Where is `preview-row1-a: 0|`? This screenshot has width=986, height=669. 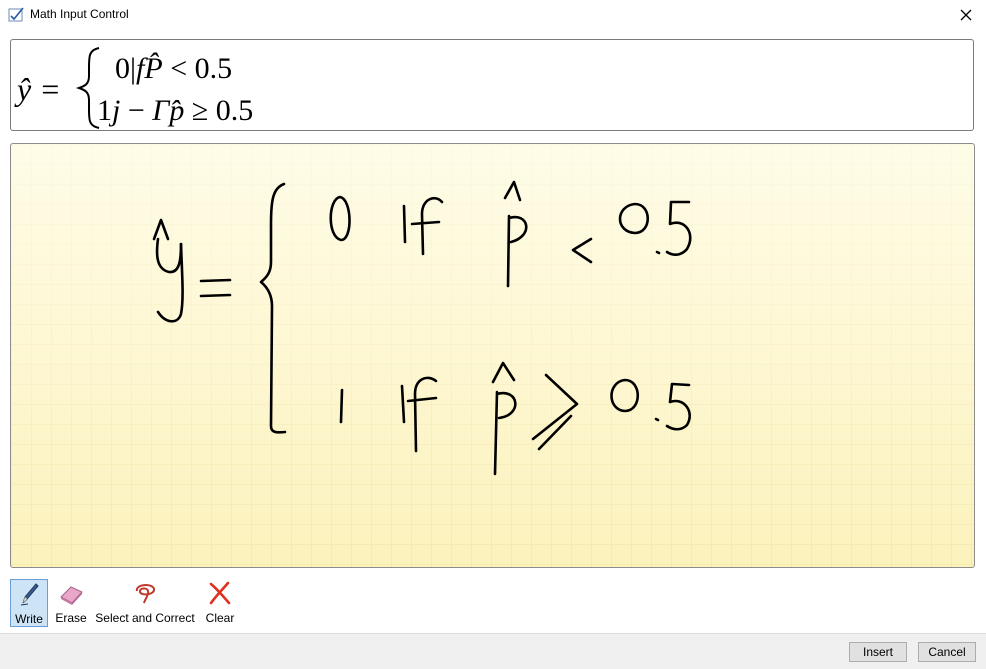
preview-row1-a: 0| is located at coordinates (125, 68).